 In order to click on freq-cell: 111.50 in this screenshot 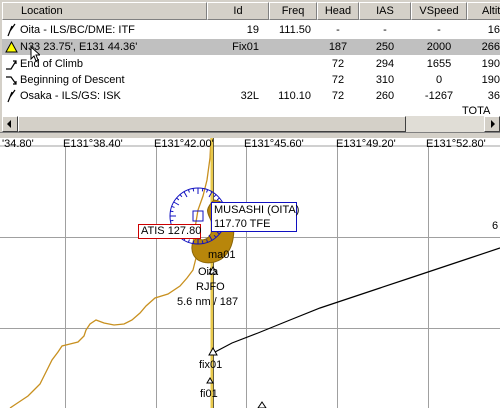, I will do `click(294, 30)`.